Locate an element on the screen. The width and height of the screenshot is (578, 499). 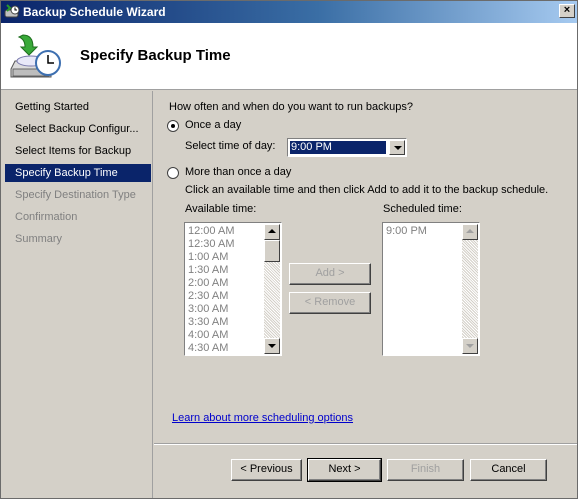
step-confirmation: Confirmation is located at coordinates (46, 217).